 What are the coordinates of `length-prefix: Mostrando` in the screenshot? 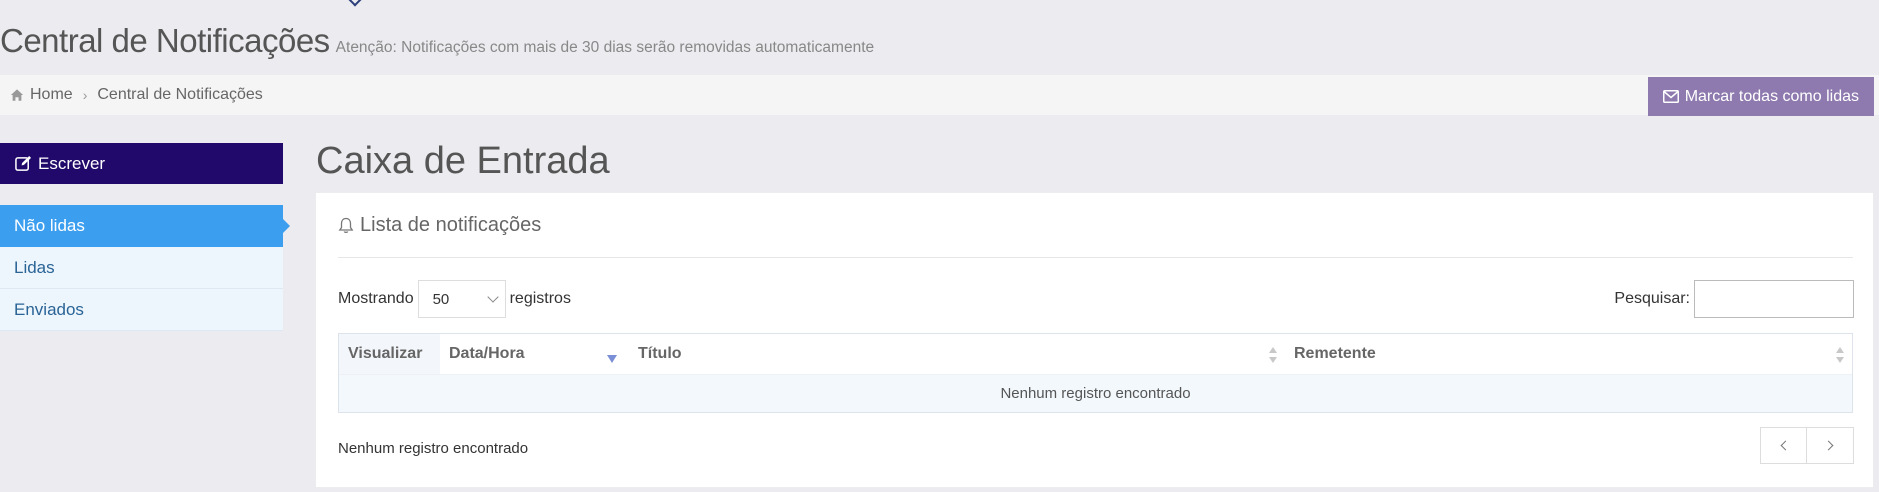 It's located at (376, 298).